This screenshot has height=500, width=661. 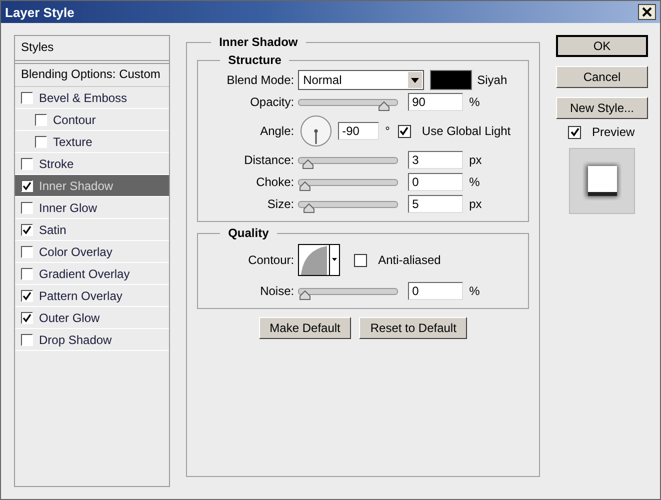 I want to click on window-title: Layer Style, so click(x=39, y=12).